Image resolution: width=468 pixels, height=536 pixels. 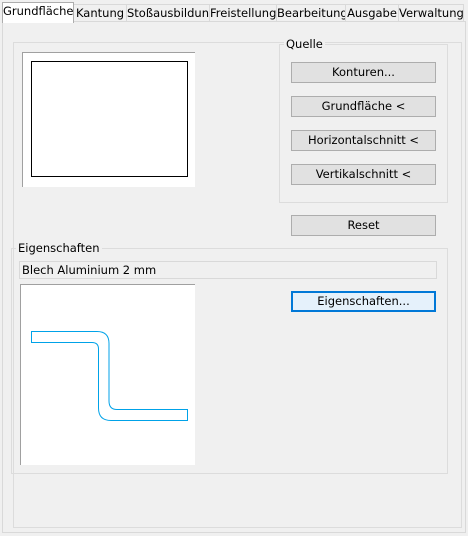 I want to click on tab-stossausbildung: Stoßausbildung, so click(x=171, y=13).